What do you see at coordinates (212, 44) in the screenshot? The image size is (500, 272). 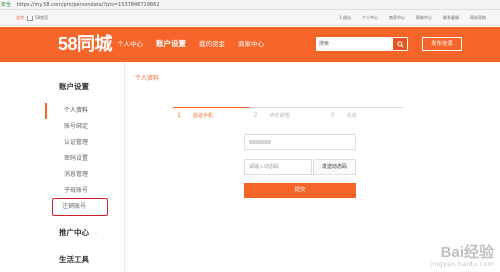 I see `nav-my-funds: 我的资金` at bounding box center [212, 44].